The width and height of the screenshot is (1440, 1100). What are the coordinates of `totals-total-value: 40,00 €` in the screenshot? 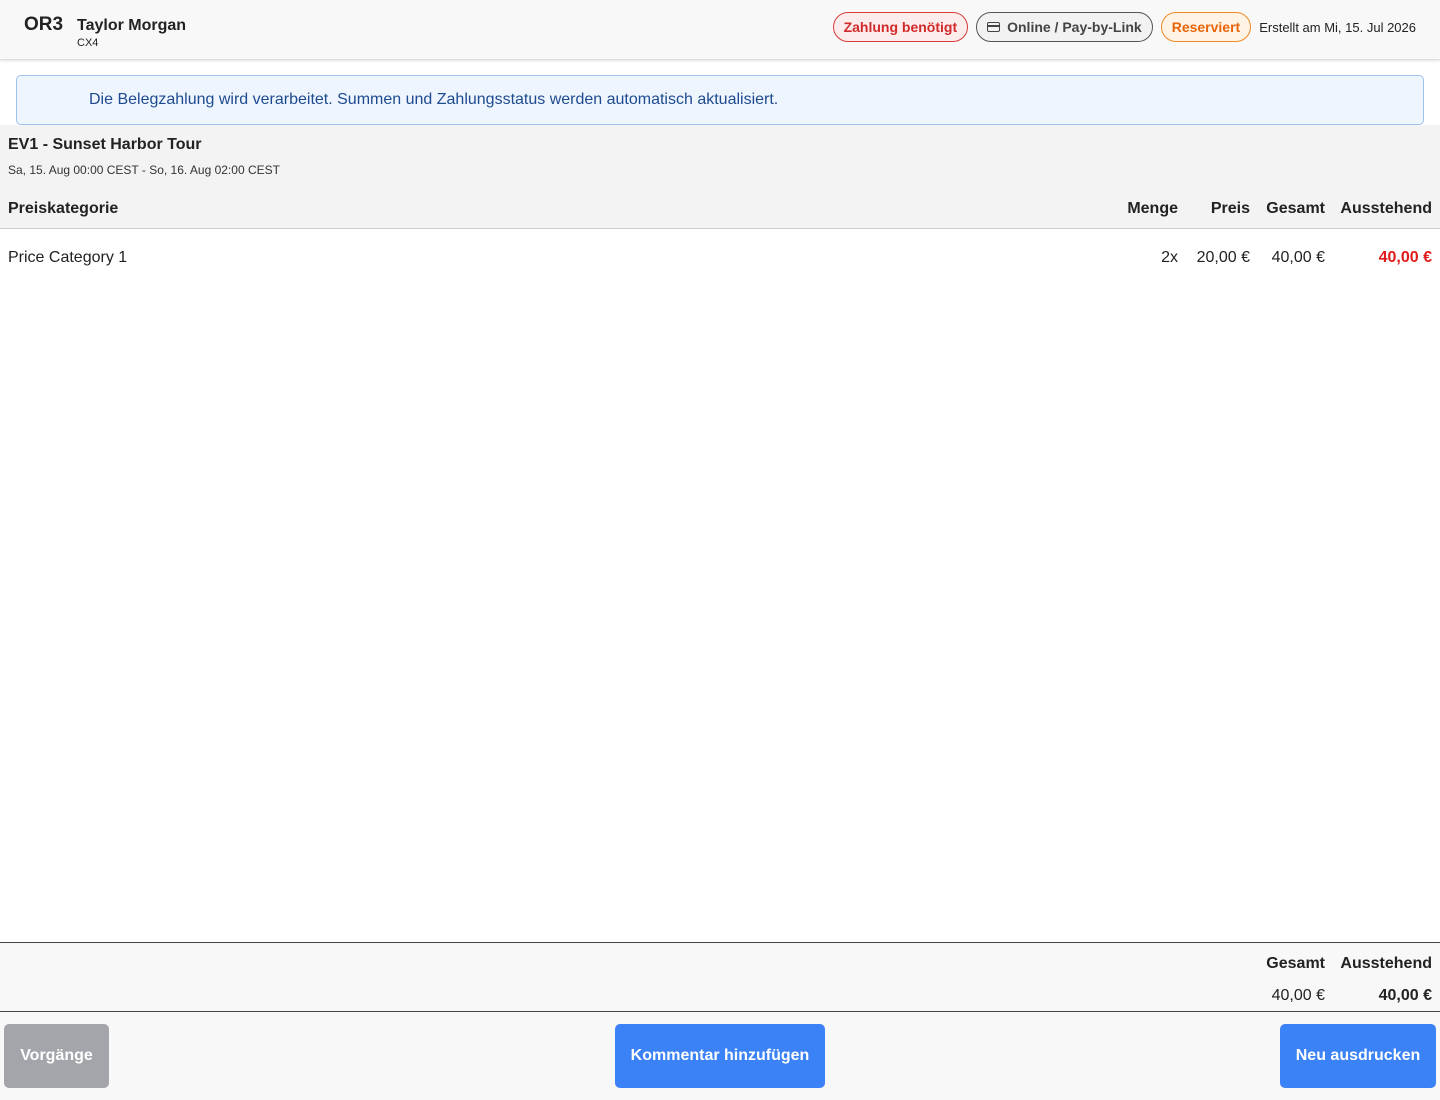 It's located at (1298, 995).